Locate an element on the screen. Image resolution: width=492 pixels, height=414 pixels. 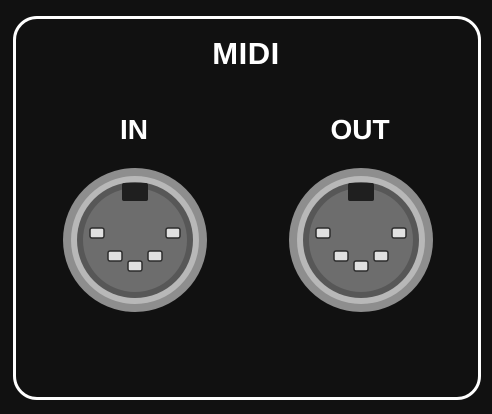
midi-out-port is located at coordinates (361, 240).